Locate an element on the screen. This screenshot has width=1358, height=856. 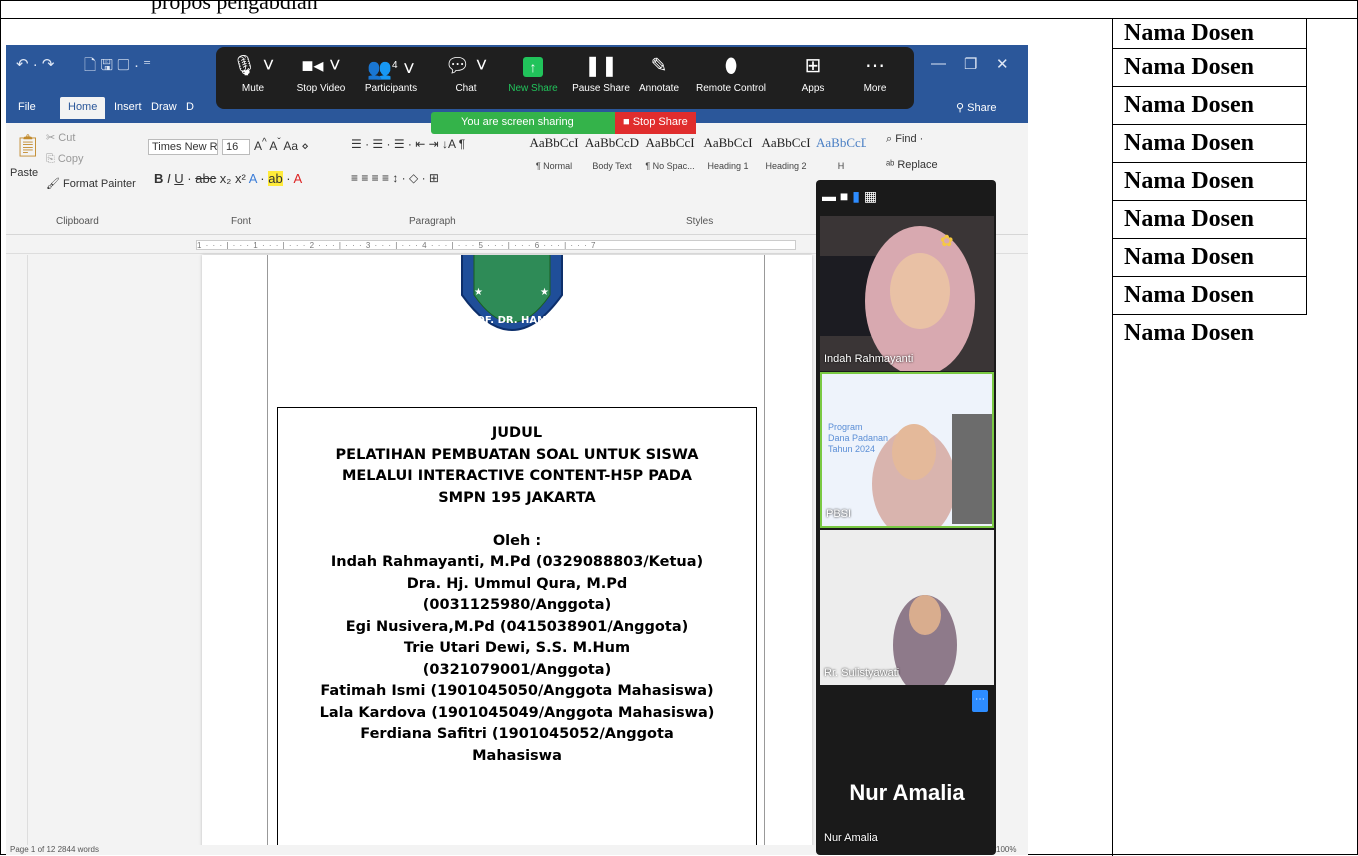
remote-control-label: Remote Control is located at coordinates (731, 88).